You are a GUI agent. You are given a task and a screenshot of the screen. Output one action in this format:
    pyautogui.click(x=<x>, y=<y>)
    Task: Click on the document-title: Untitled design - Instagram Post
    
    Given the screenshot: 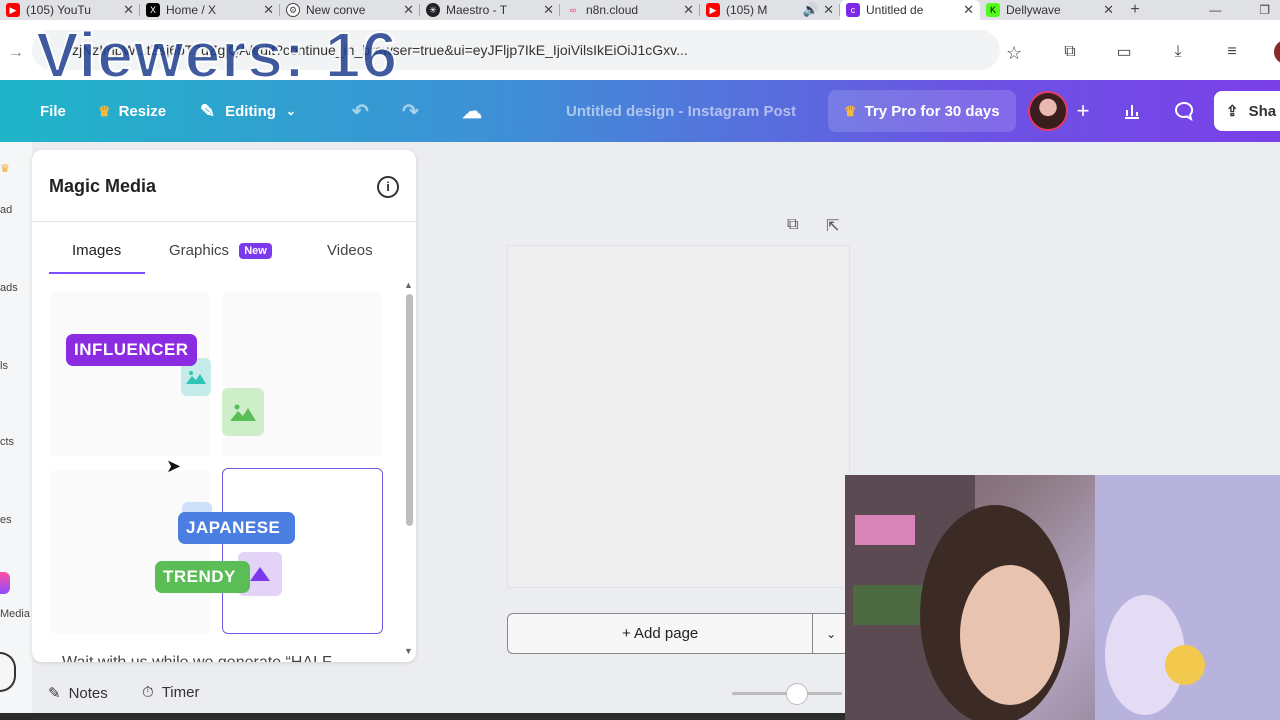 What is the action you would take?
    pyautogui.click(x=681, y=111)
    